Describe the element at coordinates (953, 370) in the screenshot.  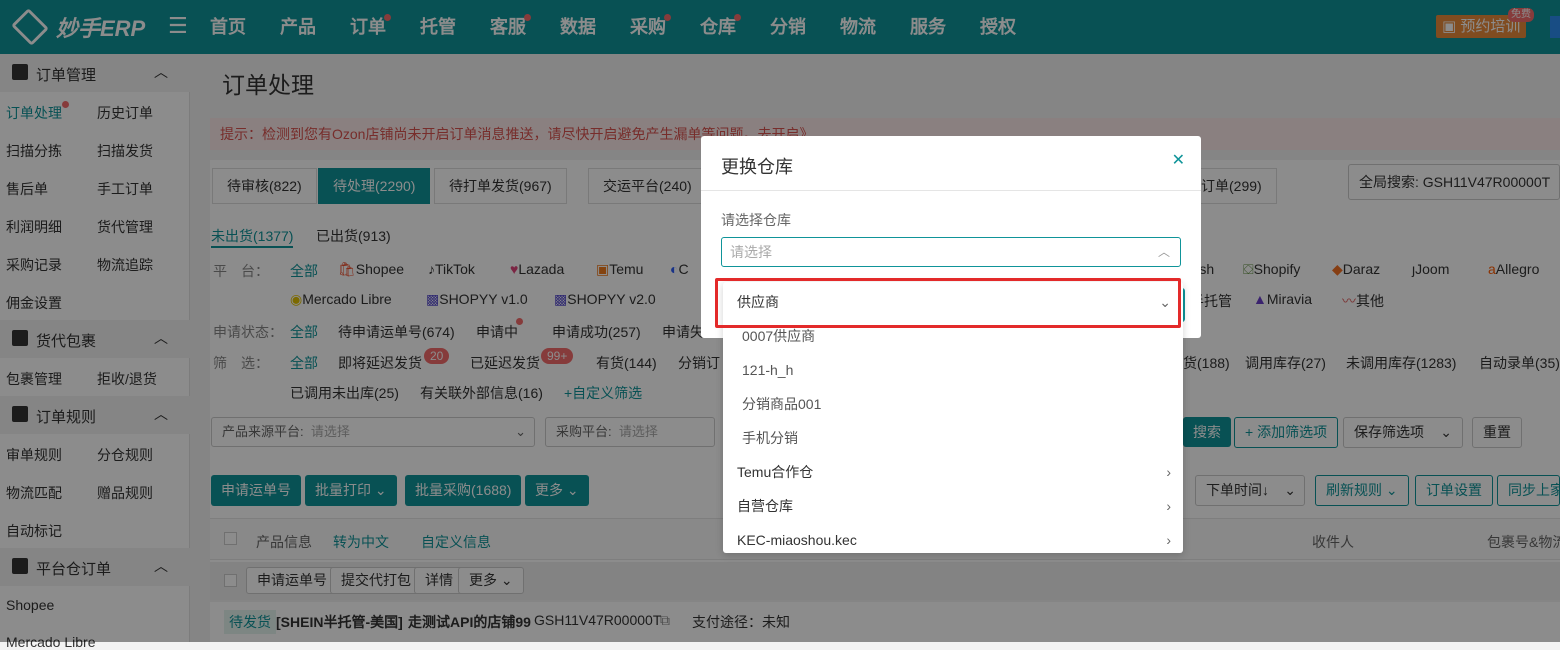
I see `warehouse-option-121-hh: 121-h_h` at that location.